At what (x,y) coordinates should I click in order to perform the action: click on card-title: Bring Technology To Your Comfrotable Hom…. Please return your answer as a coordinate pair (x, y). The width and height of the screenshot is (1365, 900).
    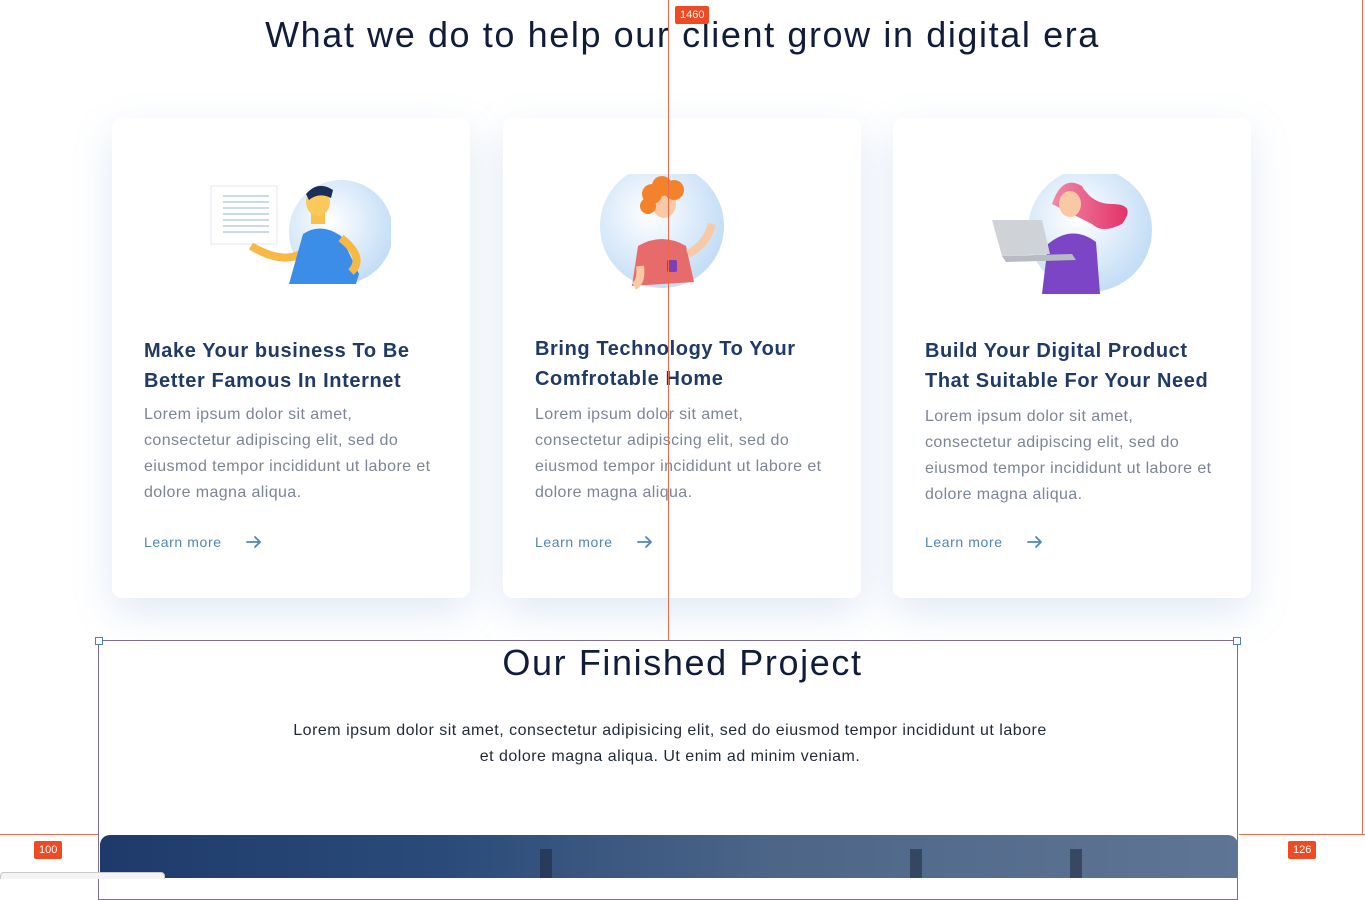
    Looking at the image, I should click on (665, 364).